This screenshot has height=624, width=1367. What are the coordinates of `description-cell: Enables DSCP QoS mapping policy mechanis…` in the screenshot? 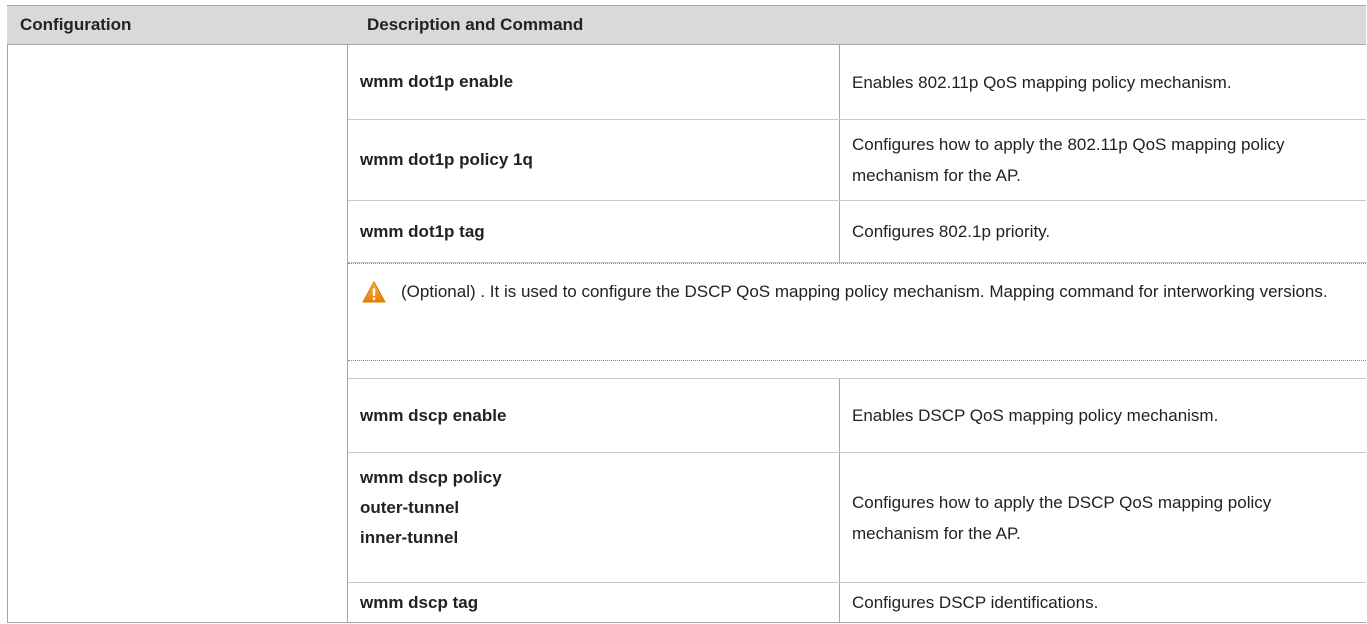 It's located at (1035, 415).